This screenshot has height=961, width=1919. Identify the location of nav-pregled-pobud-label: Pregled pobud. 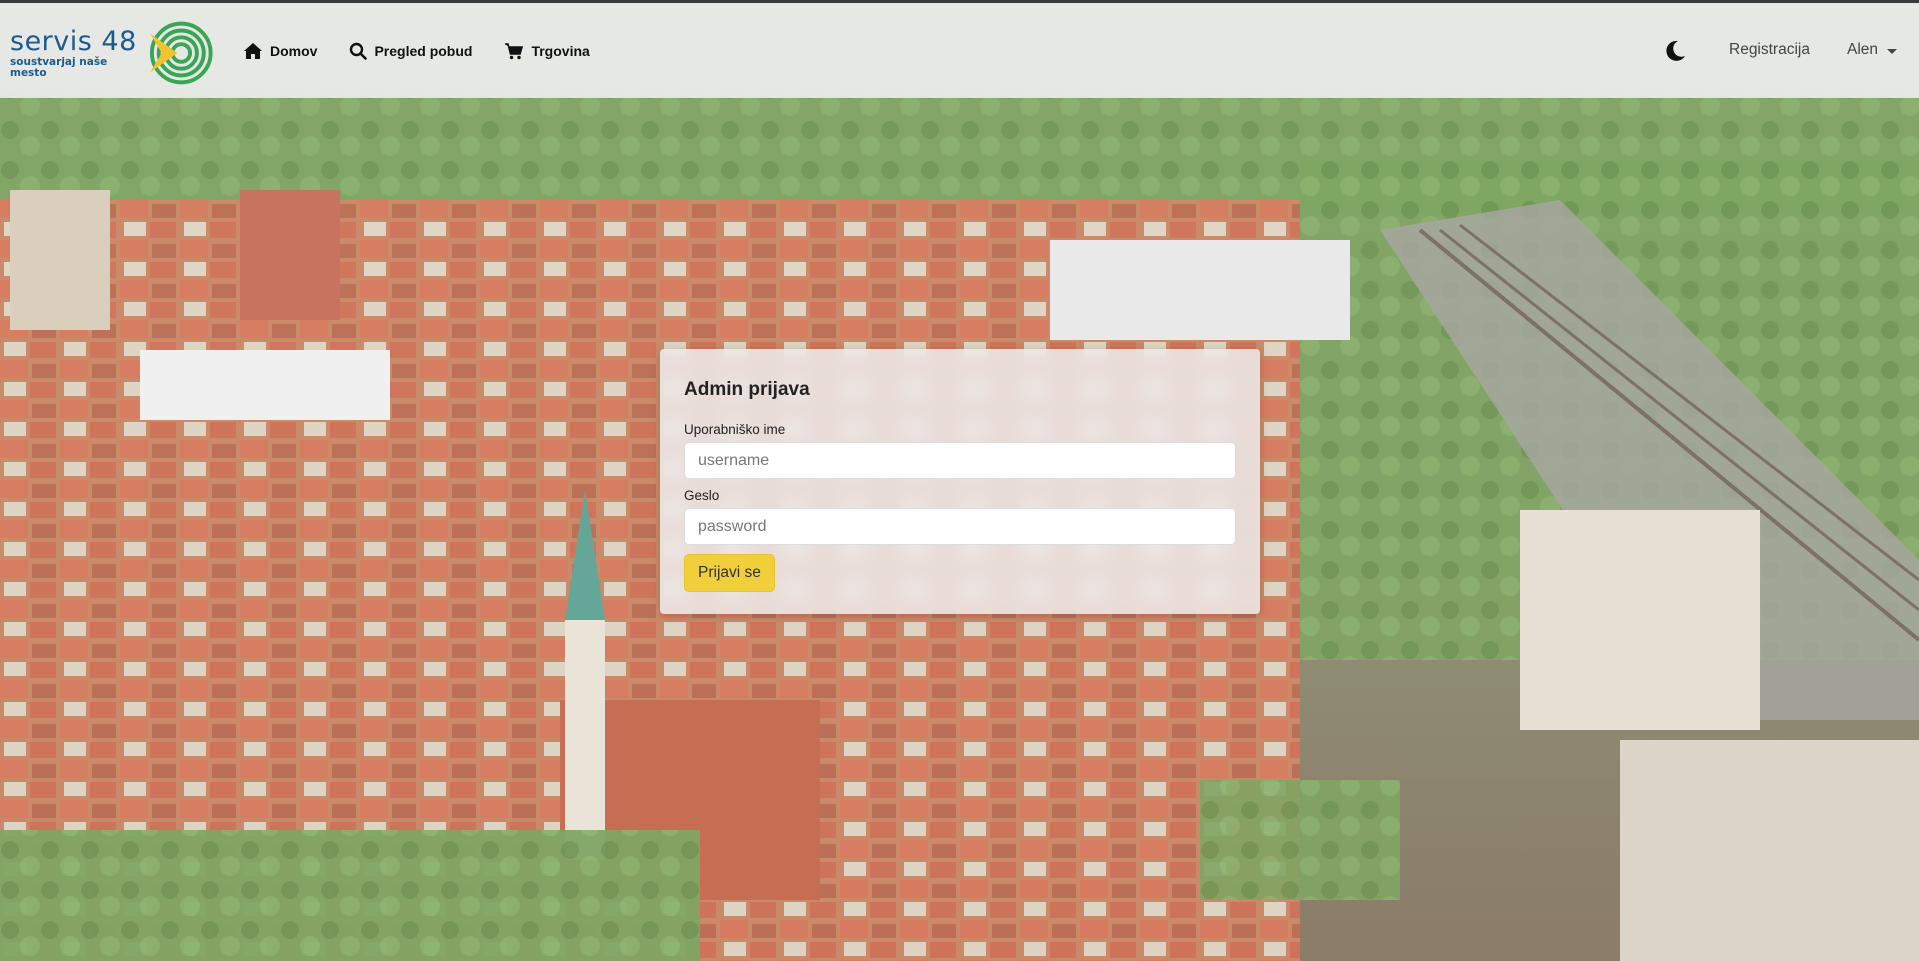
(423, 50).